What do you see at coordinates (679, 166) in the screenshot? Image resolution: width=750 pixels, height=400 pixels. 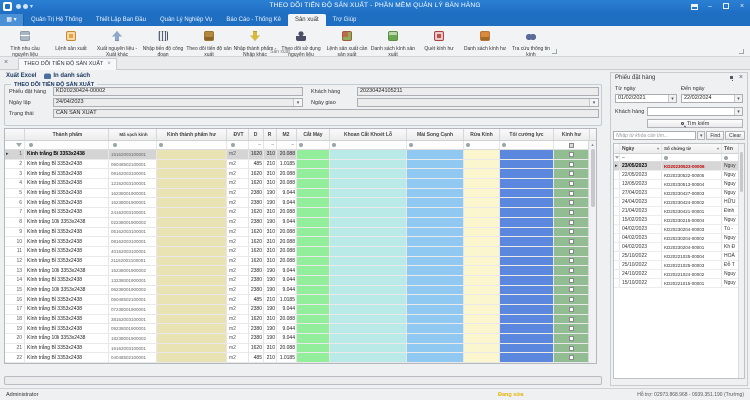 I see `order-row: 23/05/2023 KD20230523-00006 Nguy` at bounding box center [679, 166].